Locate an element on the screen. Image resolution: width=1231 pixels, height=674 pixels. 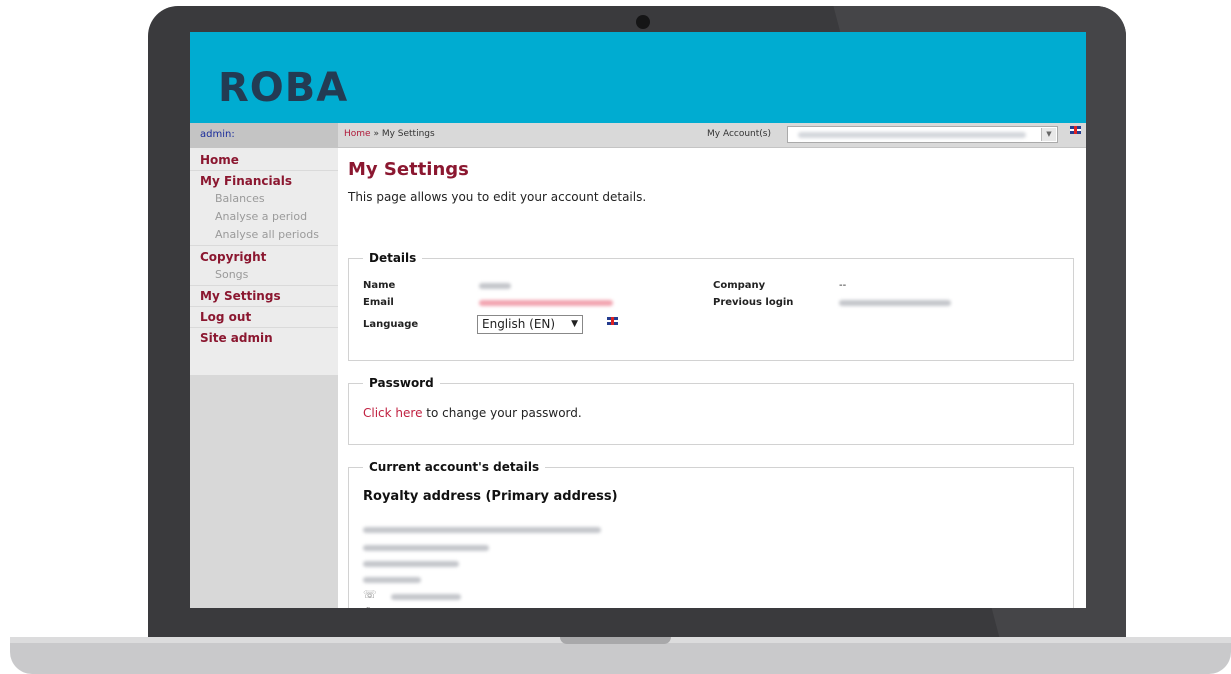
email-label: Email is located at coordinates (378, 302).